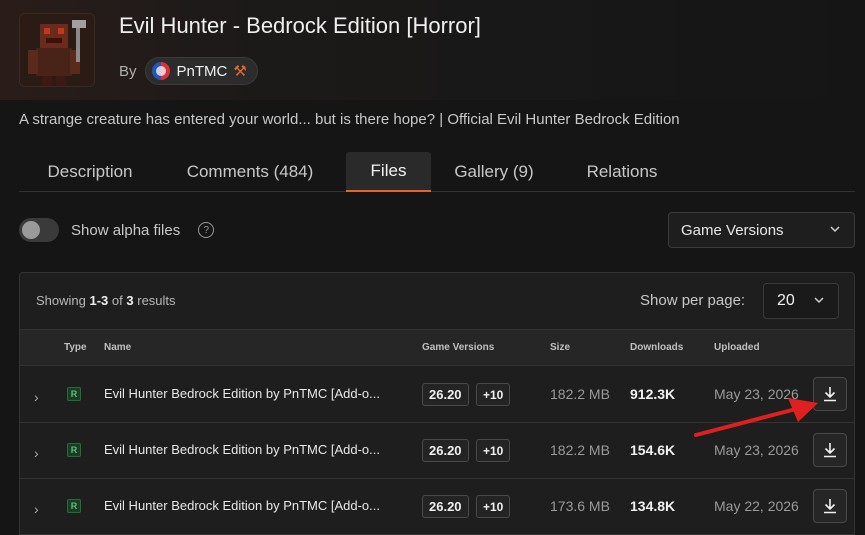 This screenshot has width=865, height=535. I want to click on alpha-files-toggle, so click(39, 230).